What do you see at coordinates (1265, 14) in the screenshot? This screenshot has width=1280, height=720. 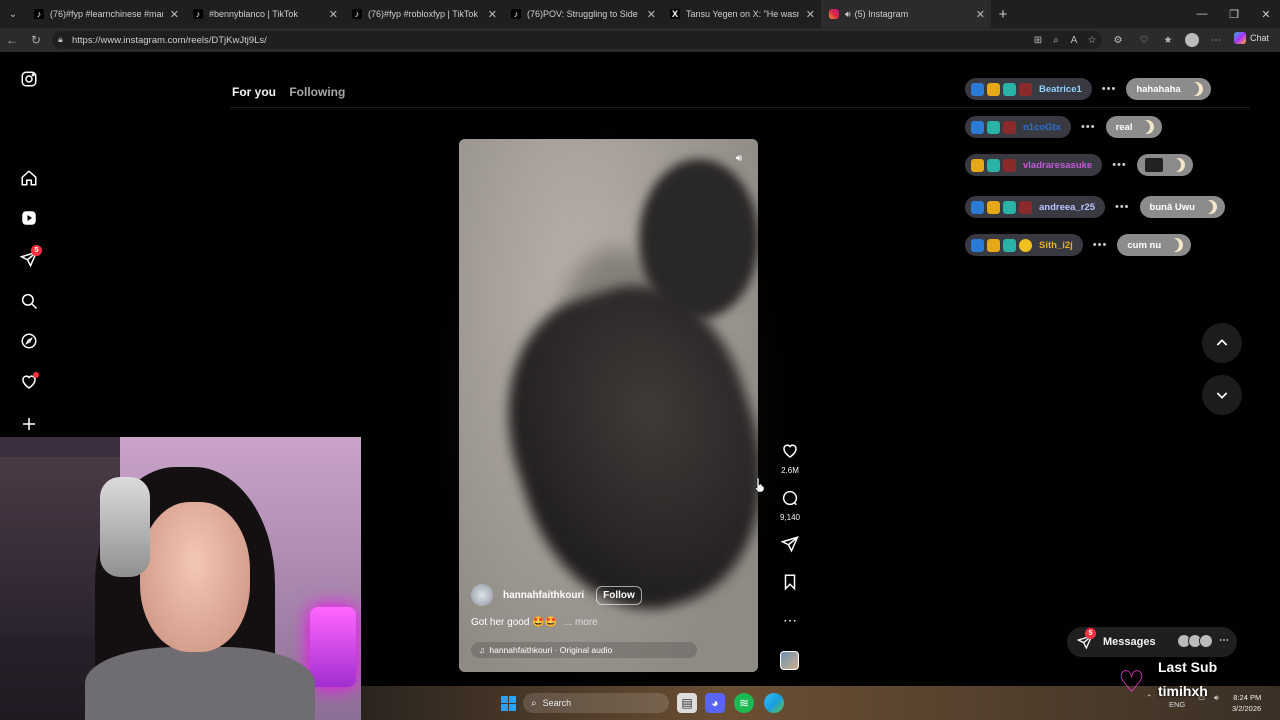 I see `close-window-icon: ✕` at bounding box center [1265, 14].